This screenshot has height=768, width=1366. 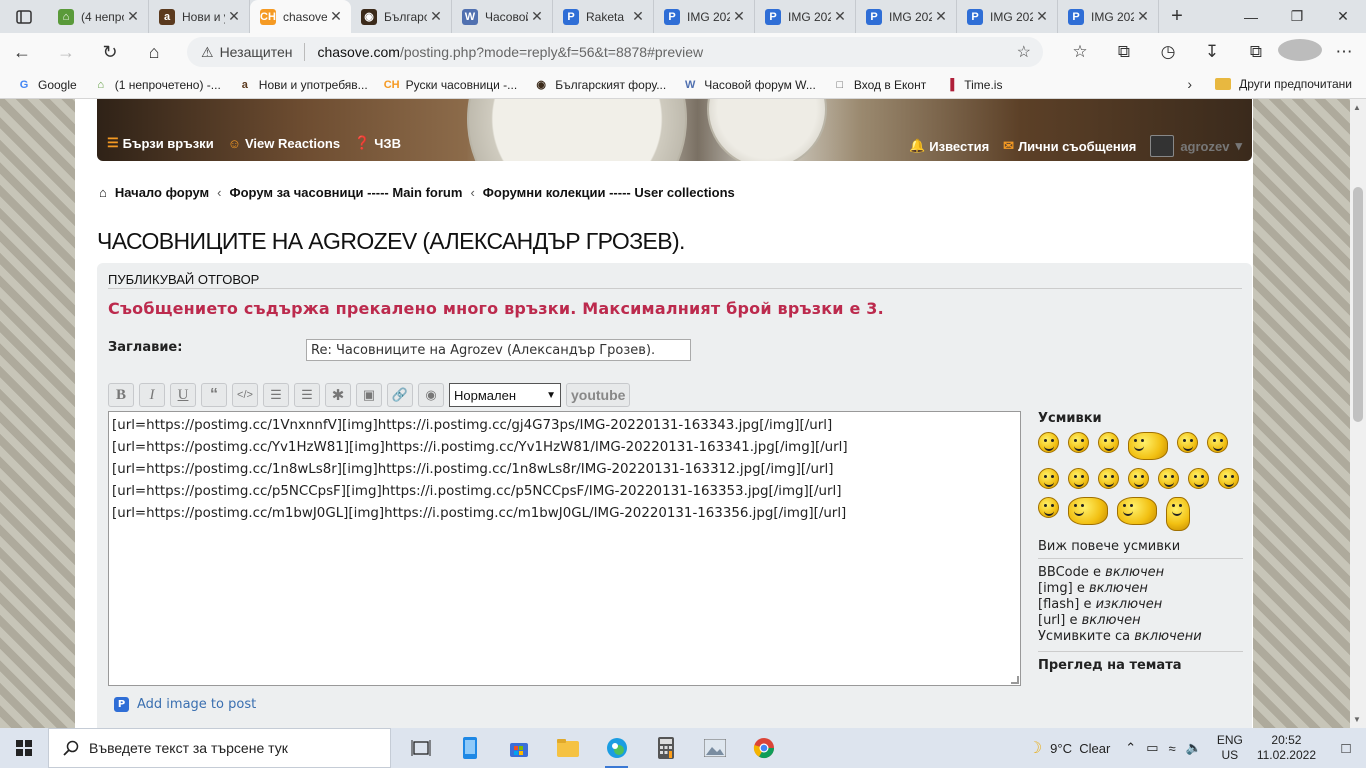 What do you see at coordinates (1230, 748) in the screenshot?
I see `language-indicator: ENG US` at bounding box center [1230, 748].